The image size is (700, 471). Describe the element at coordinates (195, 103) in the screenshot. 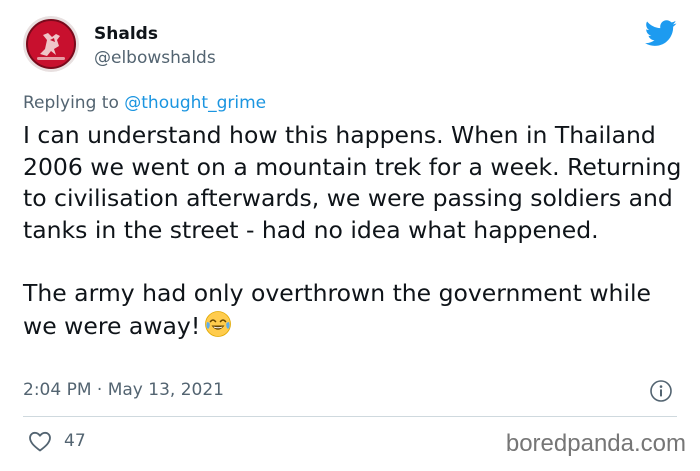

I see `reply-mention-link: @thought_grime` at that location.